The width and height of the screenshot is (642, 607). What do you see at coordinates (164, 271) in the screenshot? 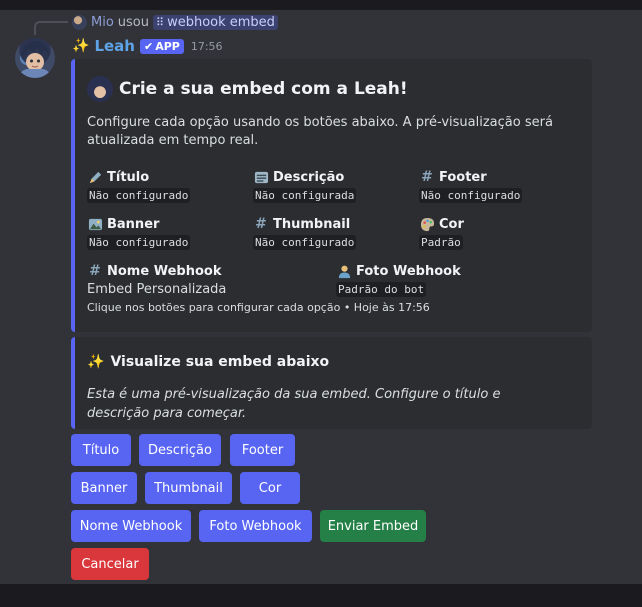
I see `field-name: Nome Webhook` at bounding box center [164, 271].